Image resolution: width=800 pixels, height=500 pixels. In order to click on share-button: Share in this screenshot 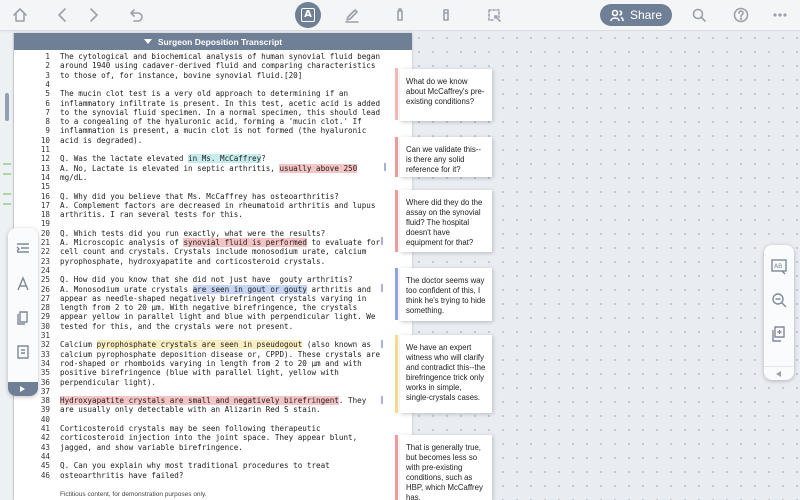, I will do `click(636, 15)`.